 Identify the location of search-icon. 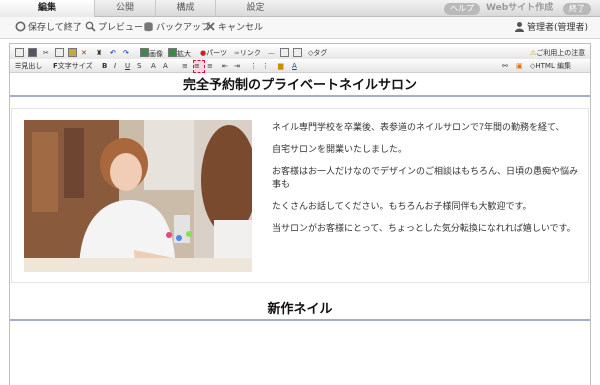
(90, 26).